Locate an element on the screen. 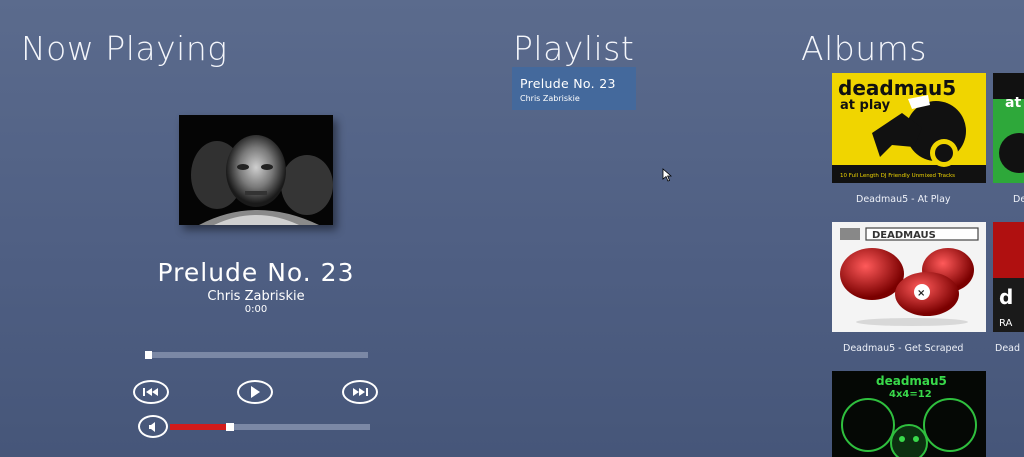 The image size is (1024, 457). volume-level-fill is located at coordinates (200, 427).